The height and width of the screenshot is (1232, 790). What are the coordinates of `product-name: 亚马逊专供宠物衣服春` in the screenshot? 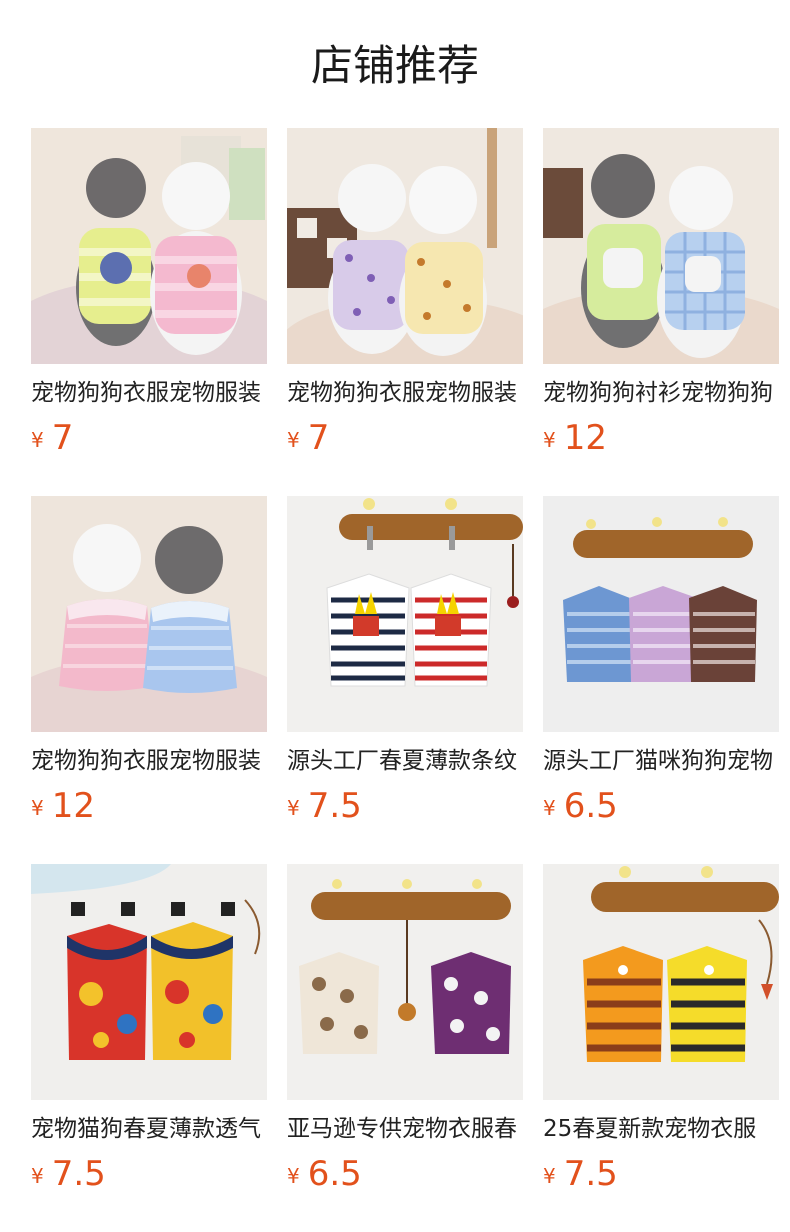 It's located at (405, 1129).